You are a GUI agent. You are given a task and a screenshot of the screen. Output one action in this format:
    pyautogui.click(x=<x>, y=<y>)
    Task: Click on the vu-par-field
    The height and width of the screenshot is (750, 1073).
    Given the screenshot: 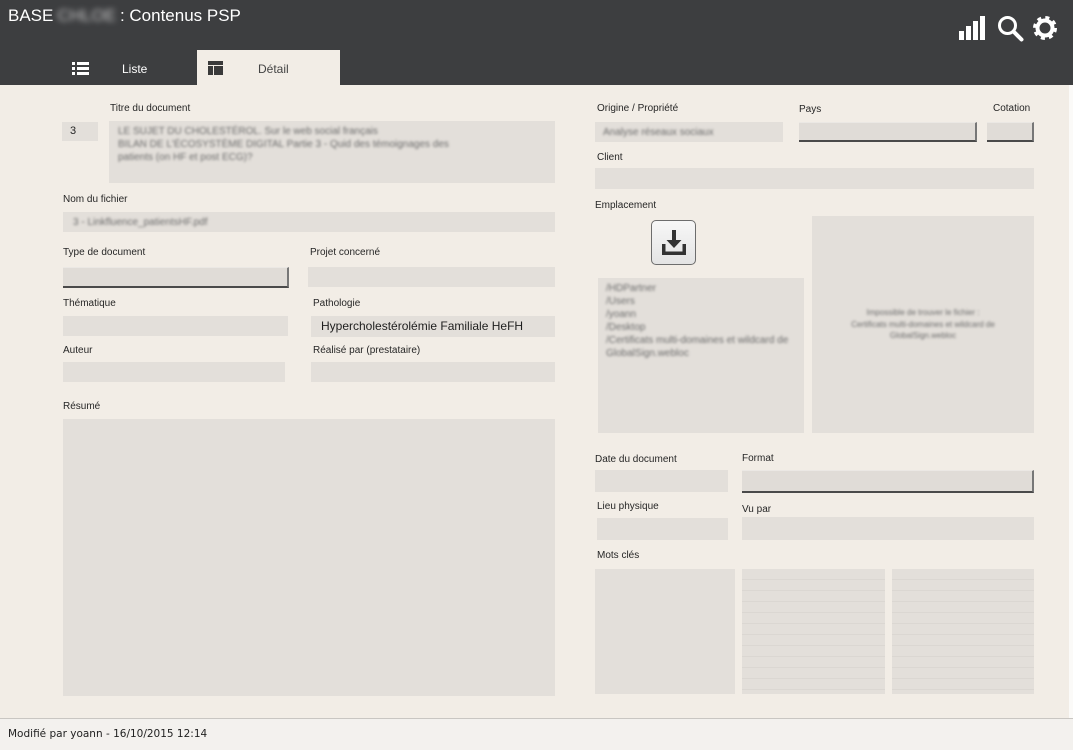 What is the action you would take?
    pyautogui.click(x=888, y=528)
    